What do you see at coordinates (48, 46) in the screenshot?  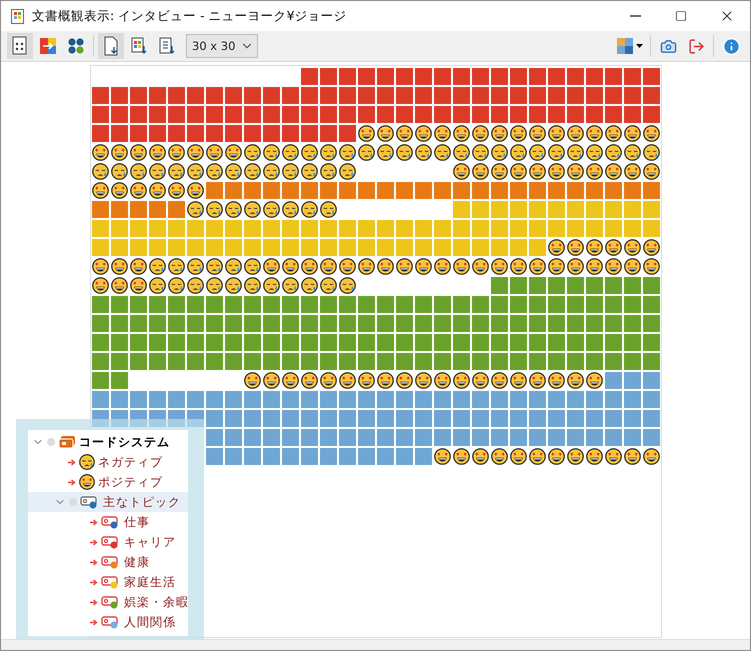 I see `swap-colors-icon` at bounding box center [48, 46].